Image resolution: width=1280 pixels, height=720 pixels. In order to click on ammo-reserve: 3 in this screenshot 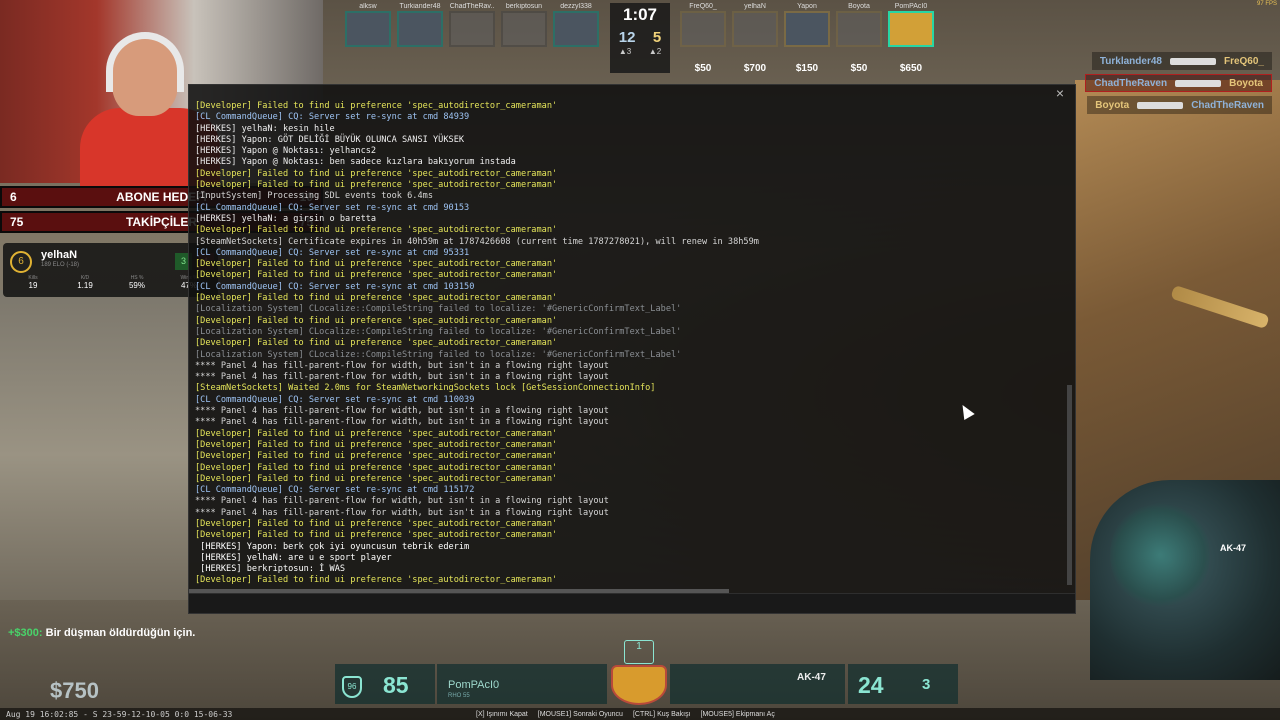, I will do `click(926, 684)`.